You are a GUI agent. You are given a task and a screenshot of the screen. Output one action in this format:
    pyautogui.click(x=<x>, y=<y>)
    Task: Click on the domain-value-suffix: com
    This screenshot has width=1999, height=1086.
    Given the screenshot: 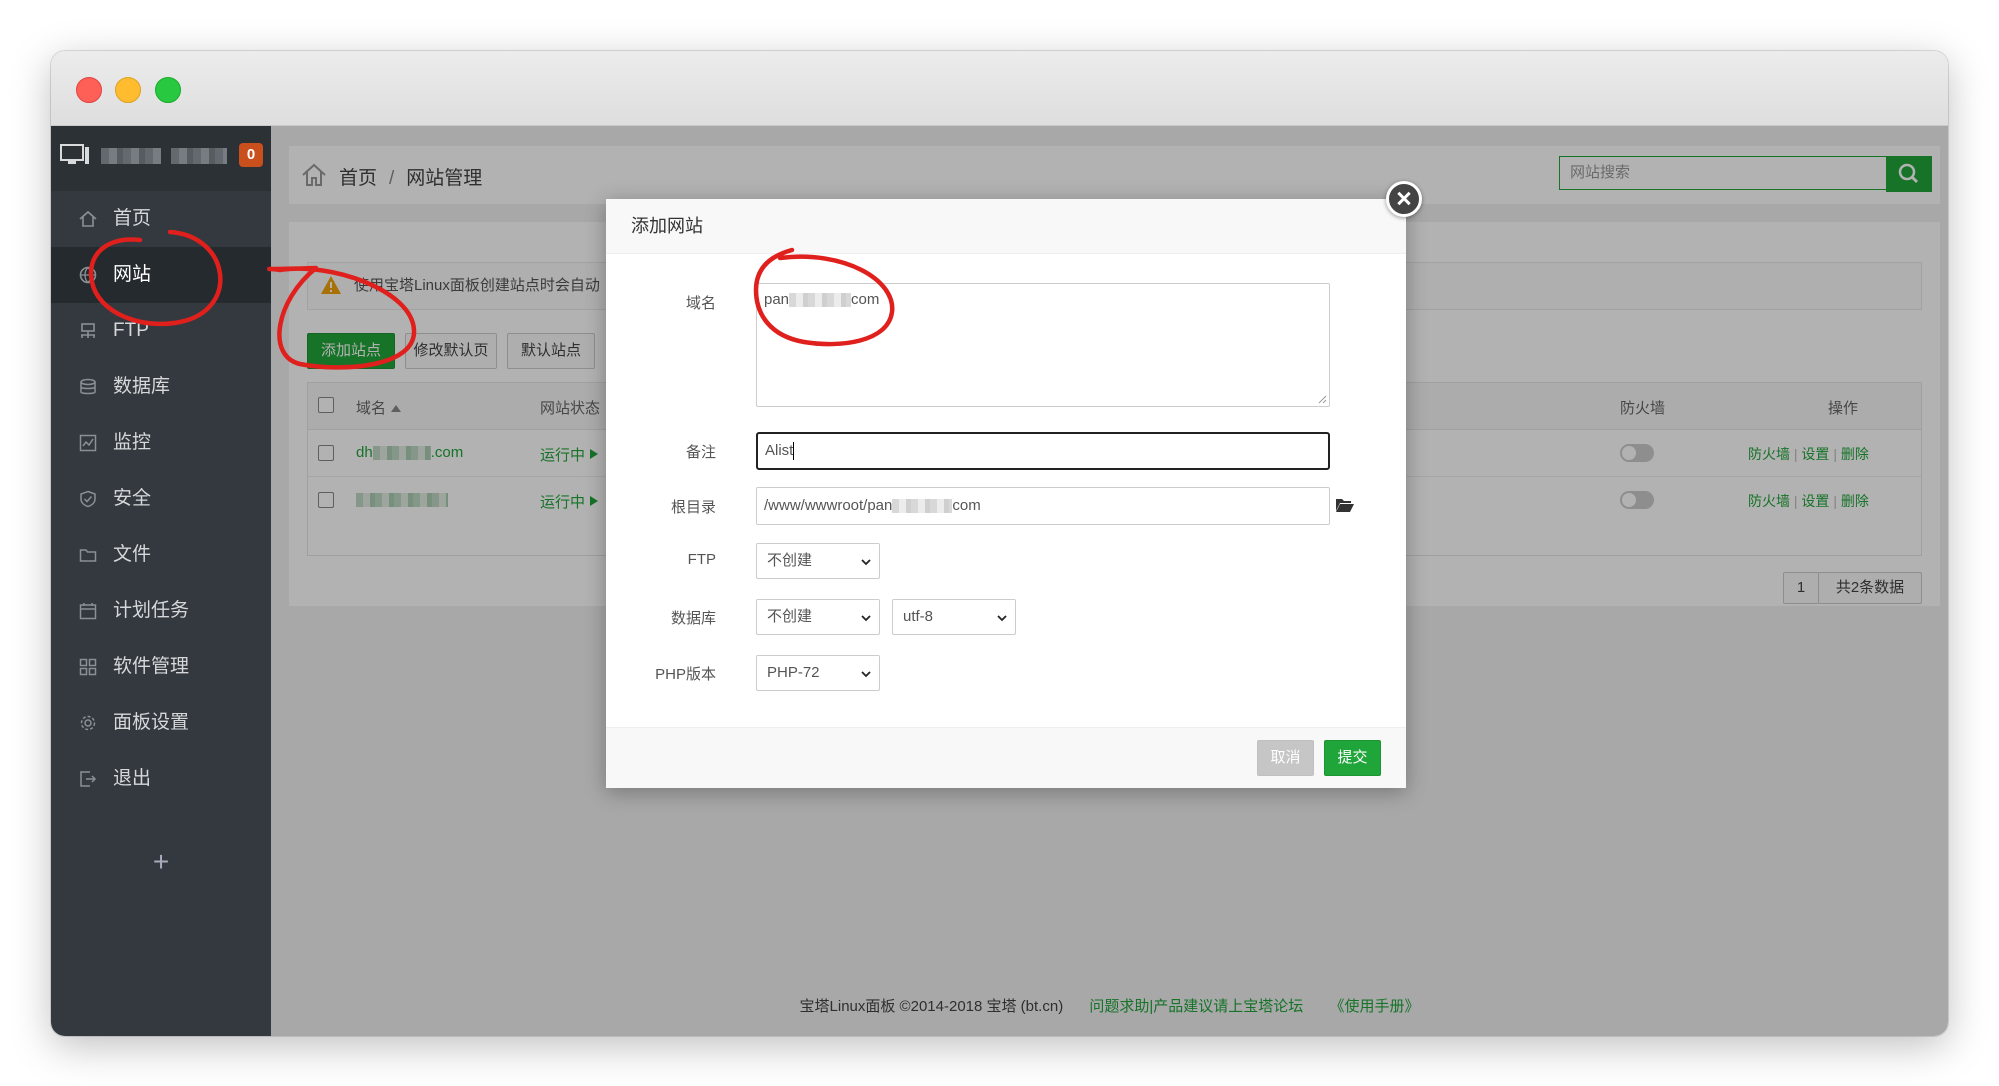 What is the action you would take?
    pyautogui.click(x=865, y=299)
    